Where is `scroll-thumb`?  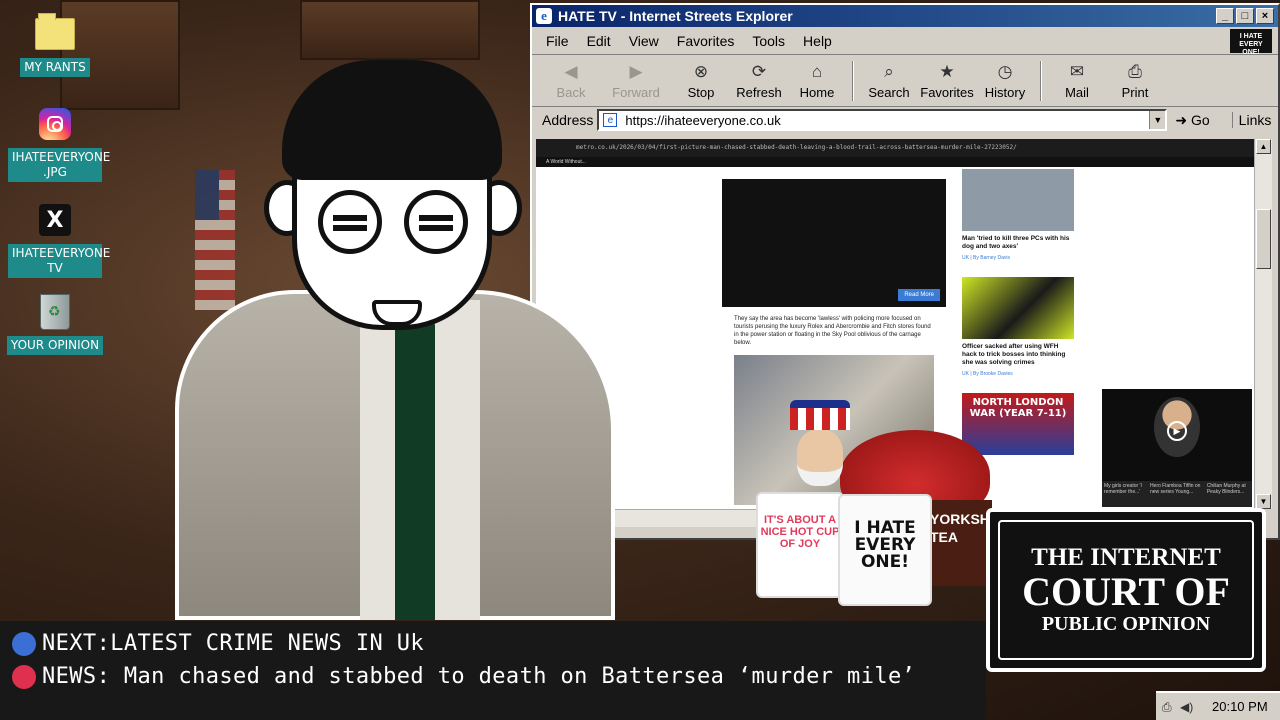
scroll-thumb is located at coordinates (1263, 239).